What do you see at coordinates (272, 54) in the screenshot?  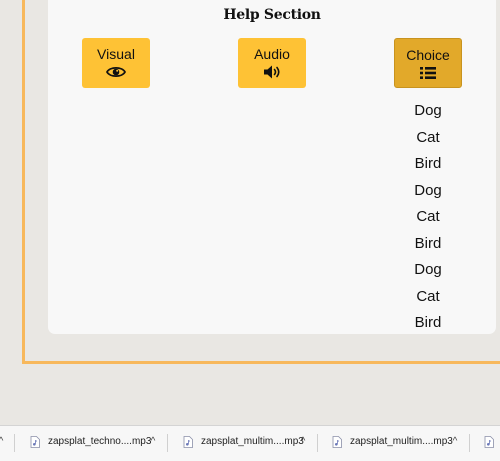 I see `audio-button-label: Audio` at bounding box center [272, 54].